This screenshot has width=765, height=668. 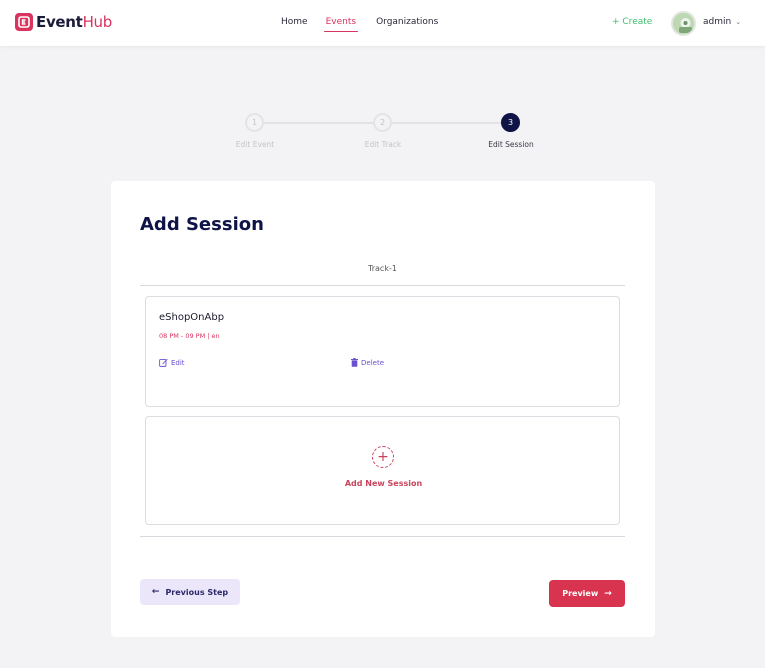 What do you see at coordinates (155, 592) in the screenshot?
I see `arrow-left-icon: ←` at bounding box center [155, 592].